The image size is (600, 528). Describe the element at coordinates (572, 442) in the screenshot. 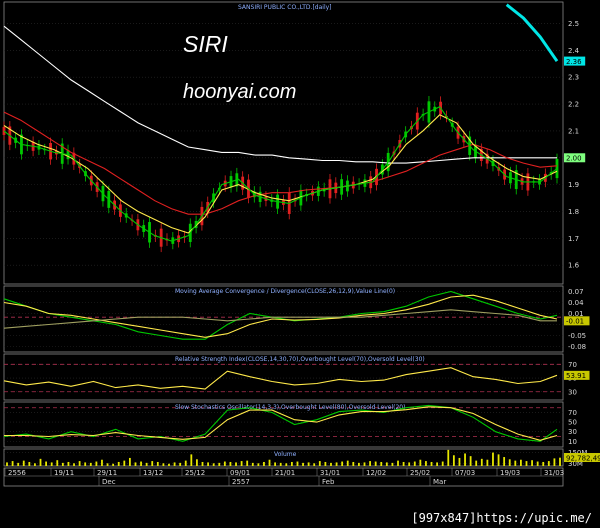

I see `y-tick-label: 10` at that location.